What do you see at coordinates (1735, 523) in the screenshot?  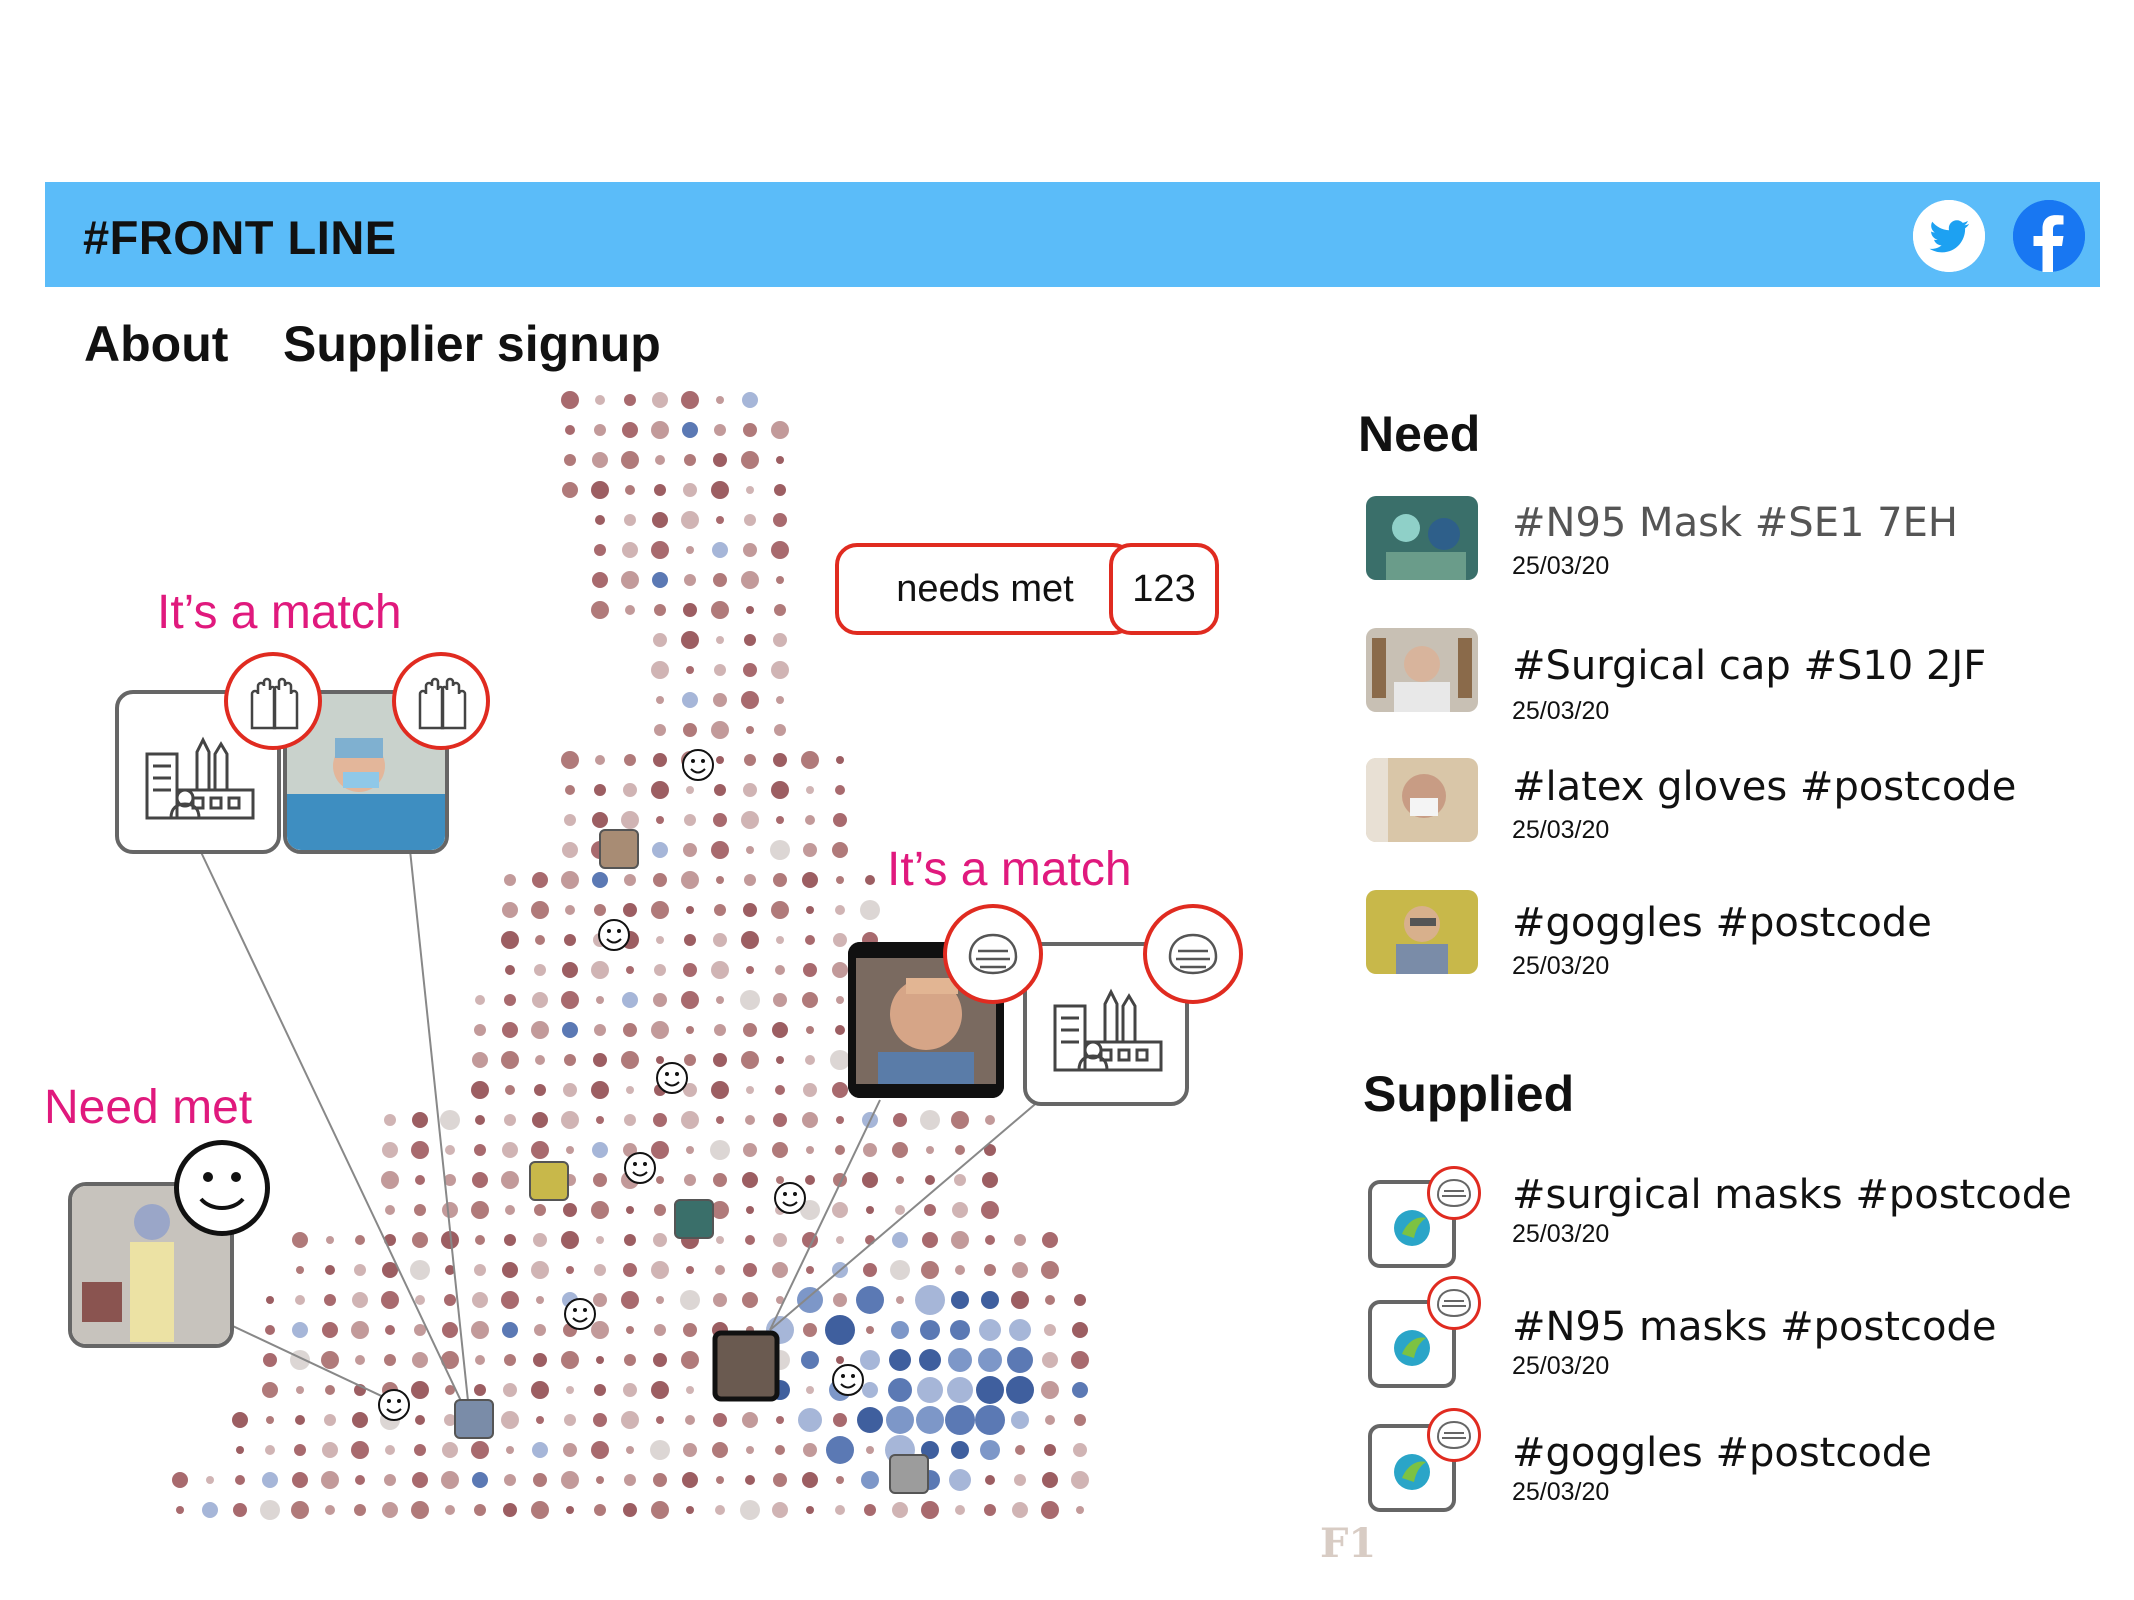 I see `need-item-tag: #N95 Mask #SE1 7EH` at bounding box center [1735, 523].